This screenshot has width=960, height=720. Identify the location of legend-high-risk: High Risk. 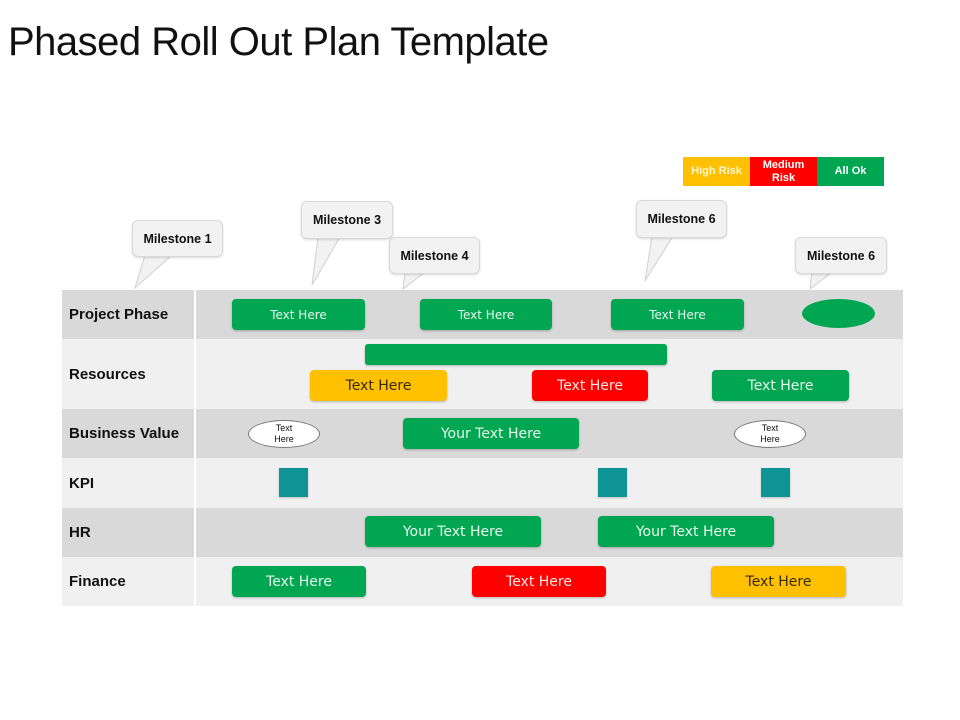
(716, 171).